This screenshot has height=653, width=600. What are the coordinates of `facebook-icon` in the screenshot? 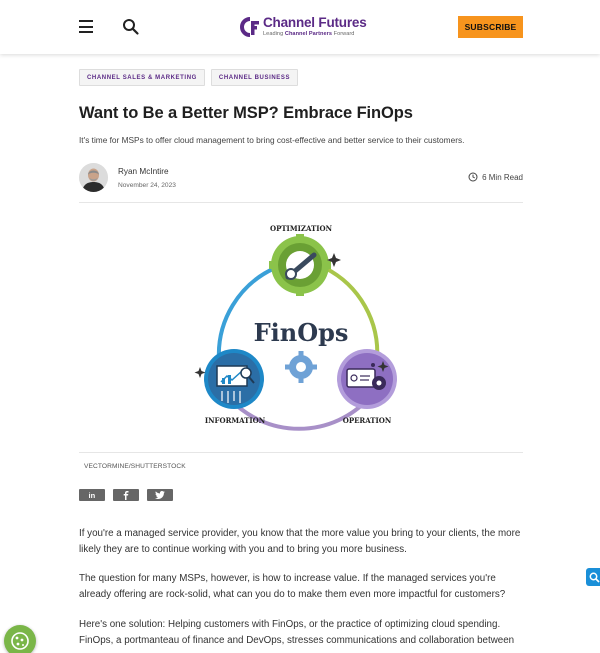 It's located at (126, 495).